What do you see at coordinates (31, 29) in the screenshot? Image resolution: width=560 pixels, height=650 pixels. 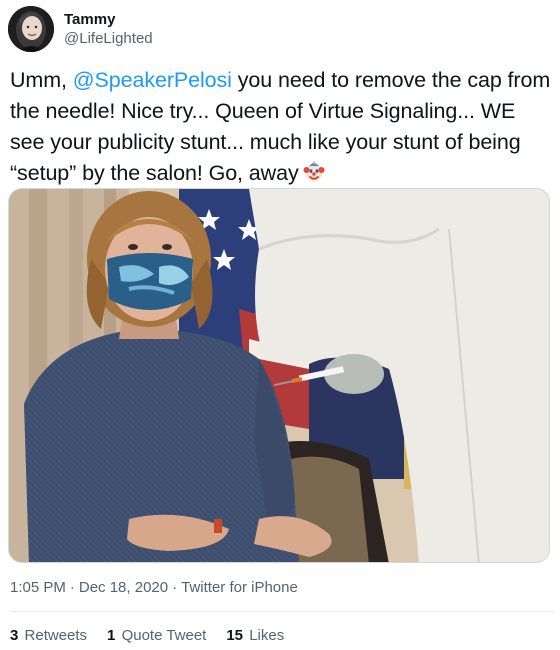 I see `avatar` at bounding box center [31, 29].